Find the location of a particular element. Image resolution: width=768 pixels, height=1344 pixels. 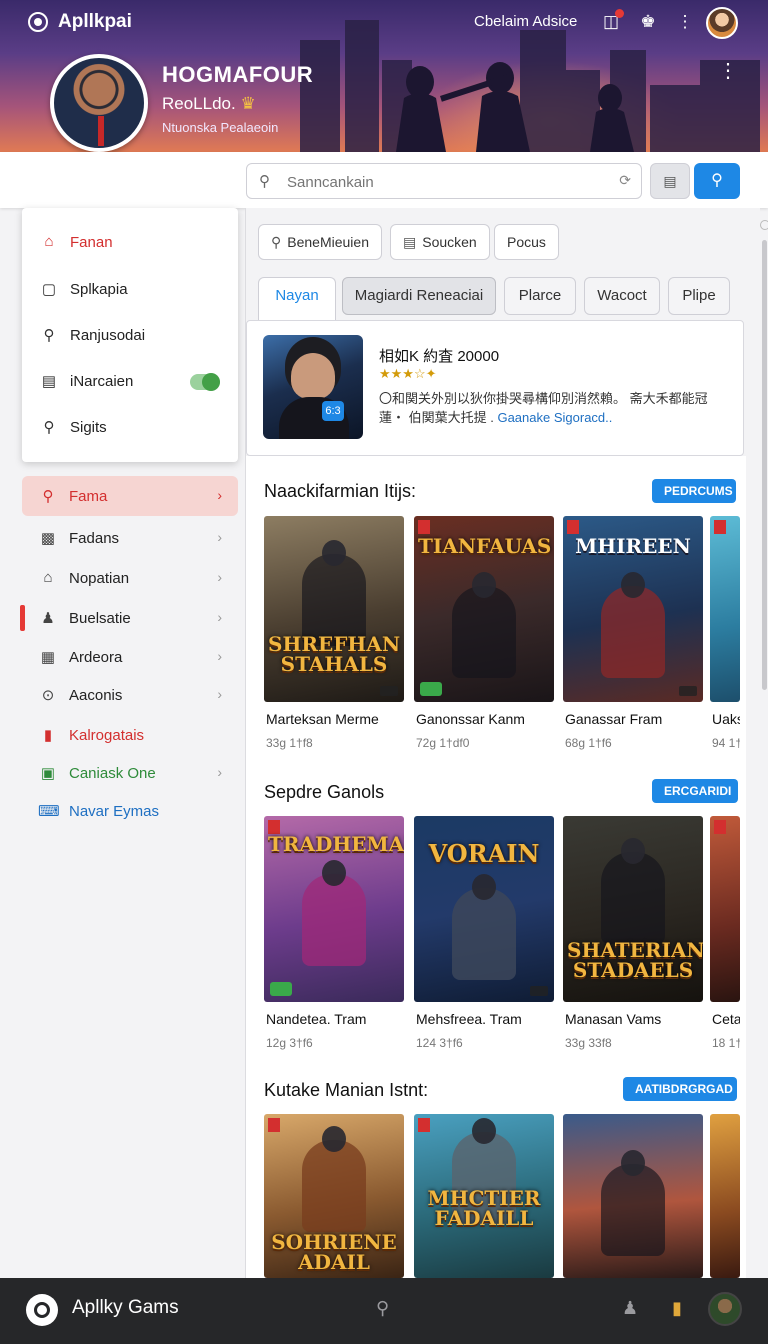

sidebar-item-label: Buelsatie is located at coordinates (100, 618).